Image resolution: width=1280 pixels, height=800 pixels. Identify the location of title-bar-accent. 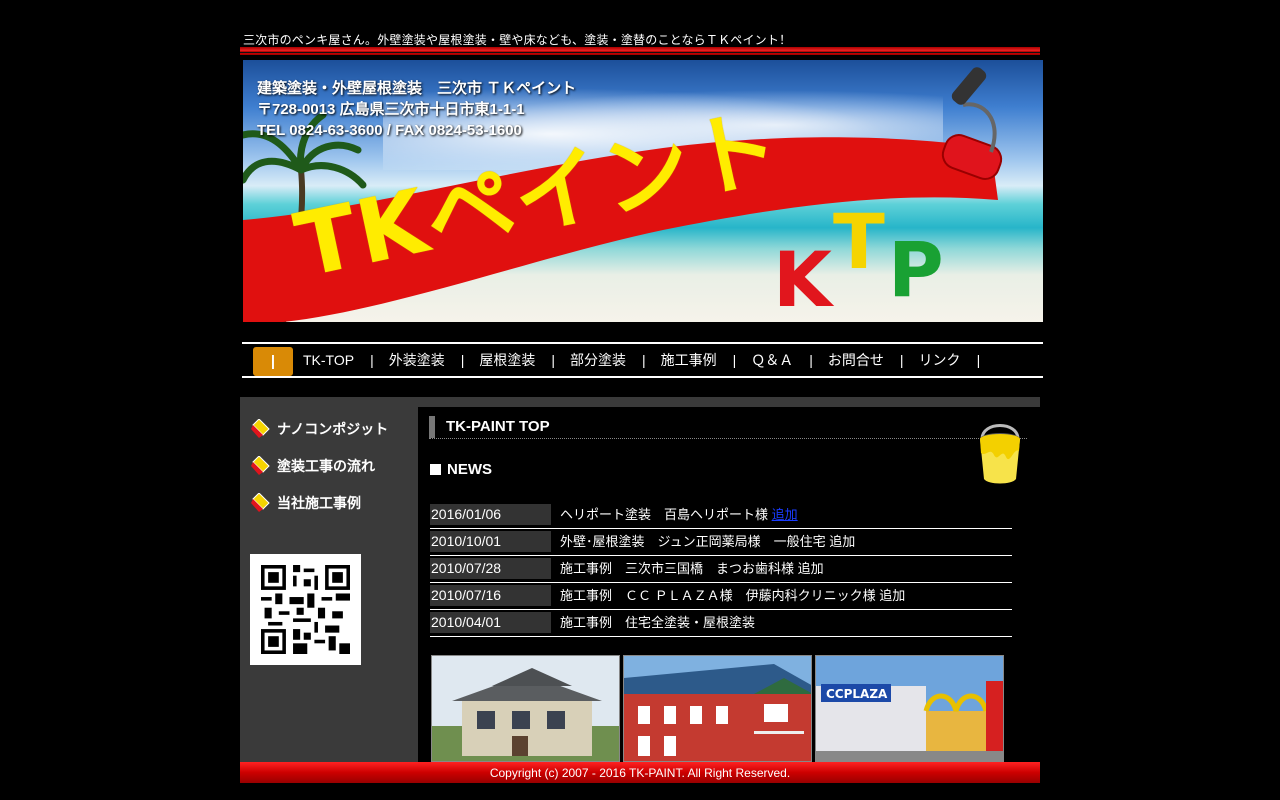
(432, 427).